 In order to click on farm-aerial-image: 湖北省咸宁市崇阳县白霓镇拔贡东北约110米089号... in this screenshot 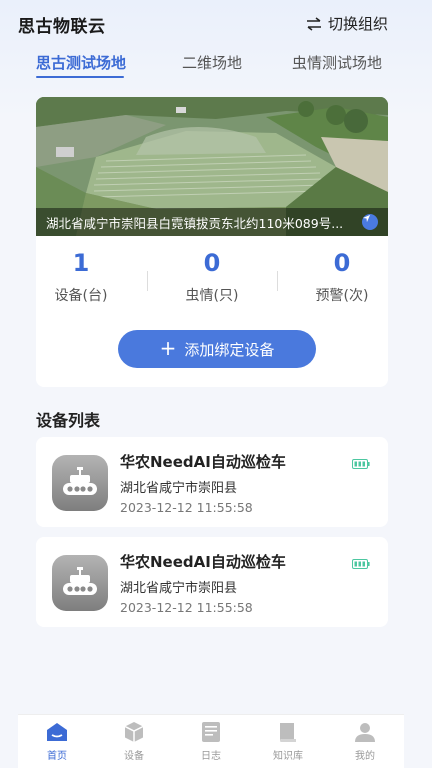, I will do `click(212, 166)`.